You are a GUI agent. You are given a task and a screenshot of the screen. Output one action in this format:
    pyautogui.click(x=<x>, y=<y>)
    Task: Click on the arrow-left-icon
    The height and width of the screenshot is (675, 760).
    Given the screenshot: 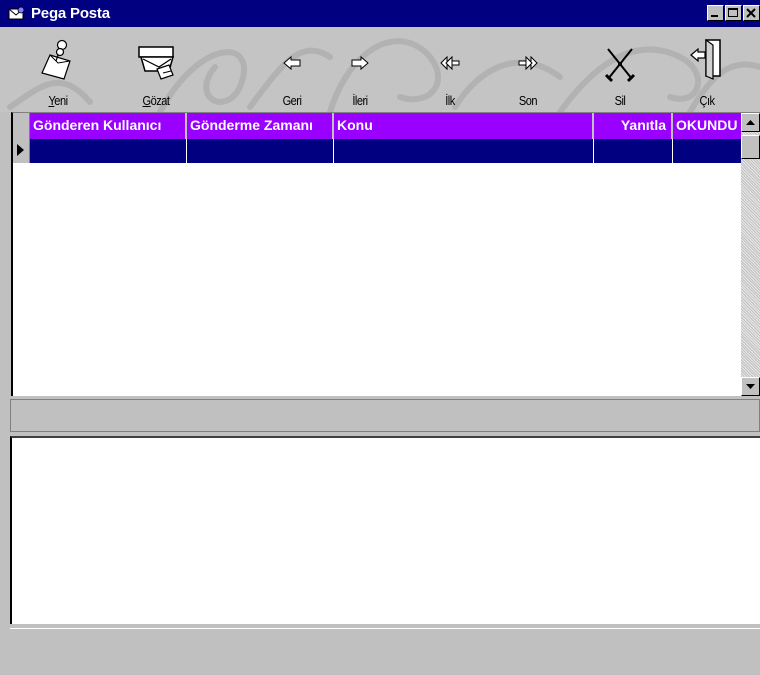 What is the action you would take?
    pyautogui.click(x=292, y=63)
    